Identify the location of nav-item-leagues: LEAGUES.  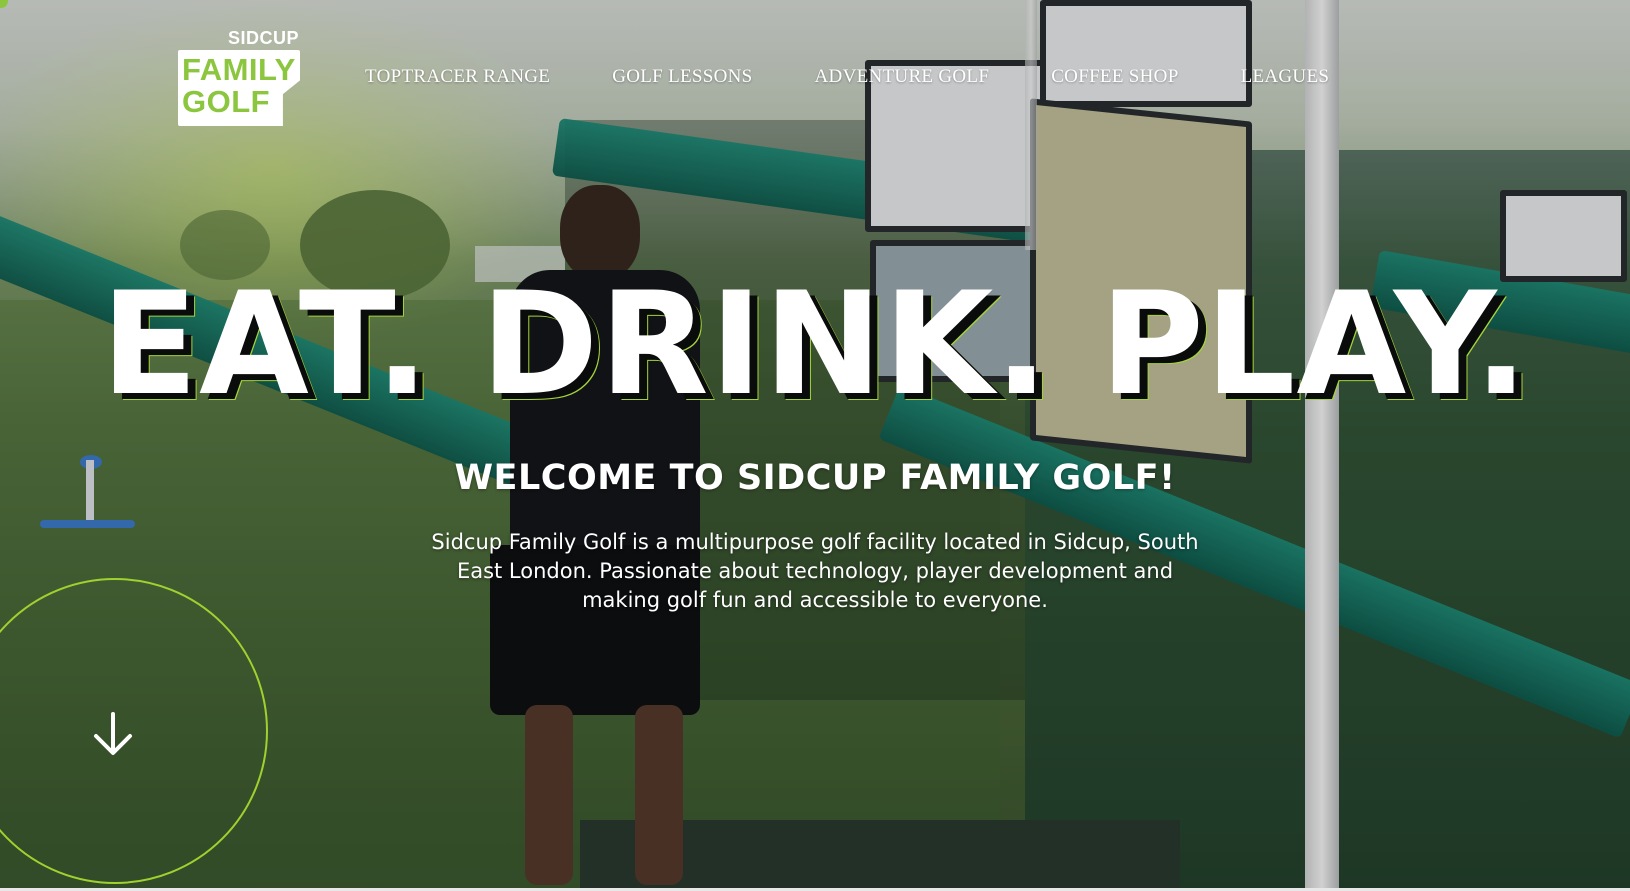
(1285, 81).